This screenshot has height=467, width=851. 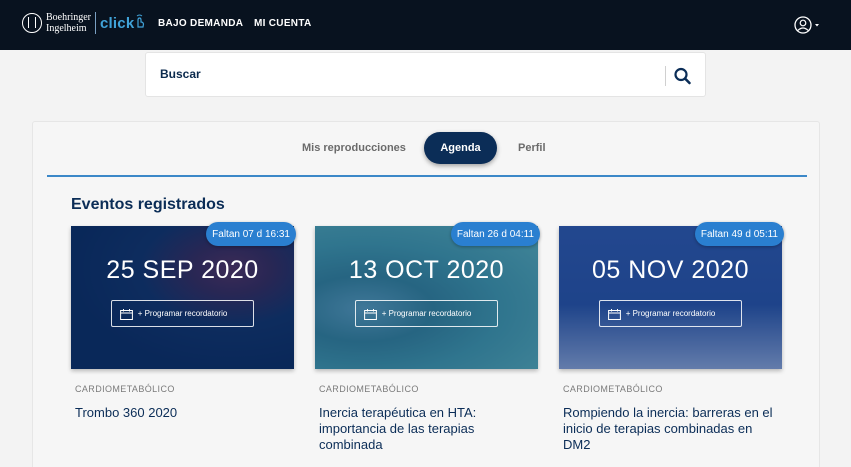 I want to click on event-date: 05 NOV 2020, so click(x=670, y=270).